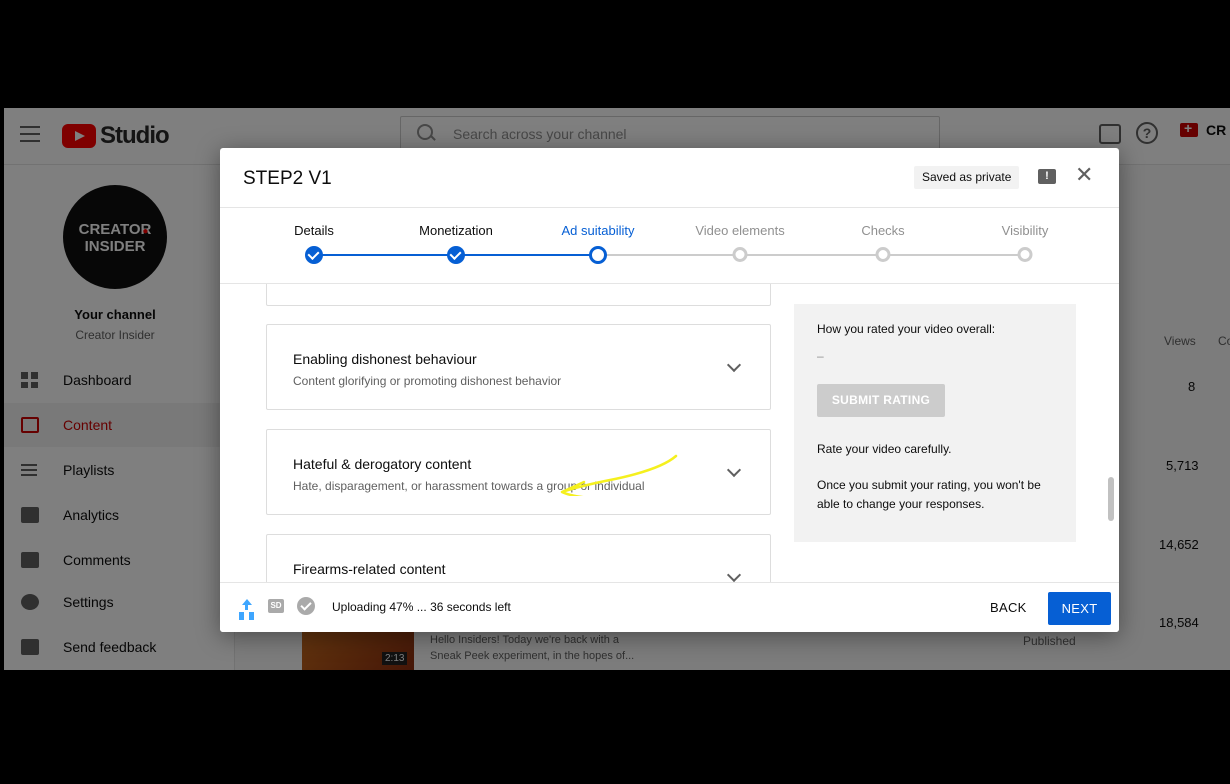 The image size is (1230, 784). Describe the element at coordinates (1025, 230) in the screenshot. I see `step-visibility: Visibility` at that location.